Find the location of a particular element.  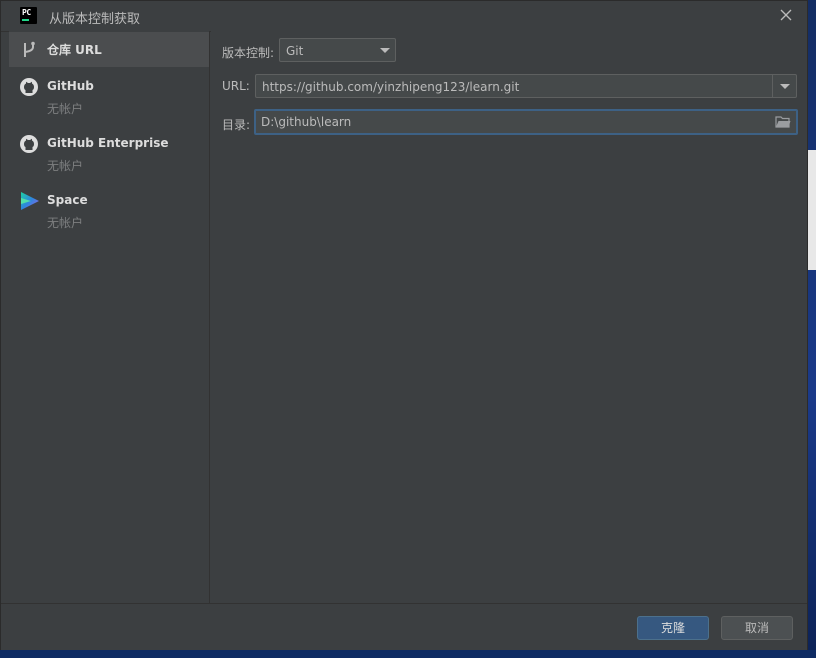

directory-field: D:\github\learn is located at coordinates (526, 122).